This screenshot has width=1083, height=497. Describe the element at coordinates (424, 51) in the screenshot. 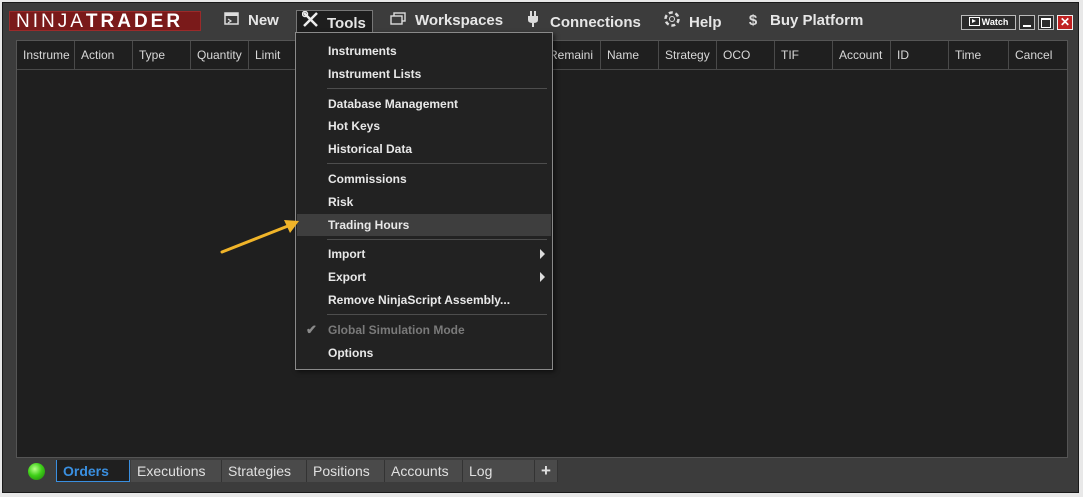

I see `menu-item-instruments: Instruments` at that location.